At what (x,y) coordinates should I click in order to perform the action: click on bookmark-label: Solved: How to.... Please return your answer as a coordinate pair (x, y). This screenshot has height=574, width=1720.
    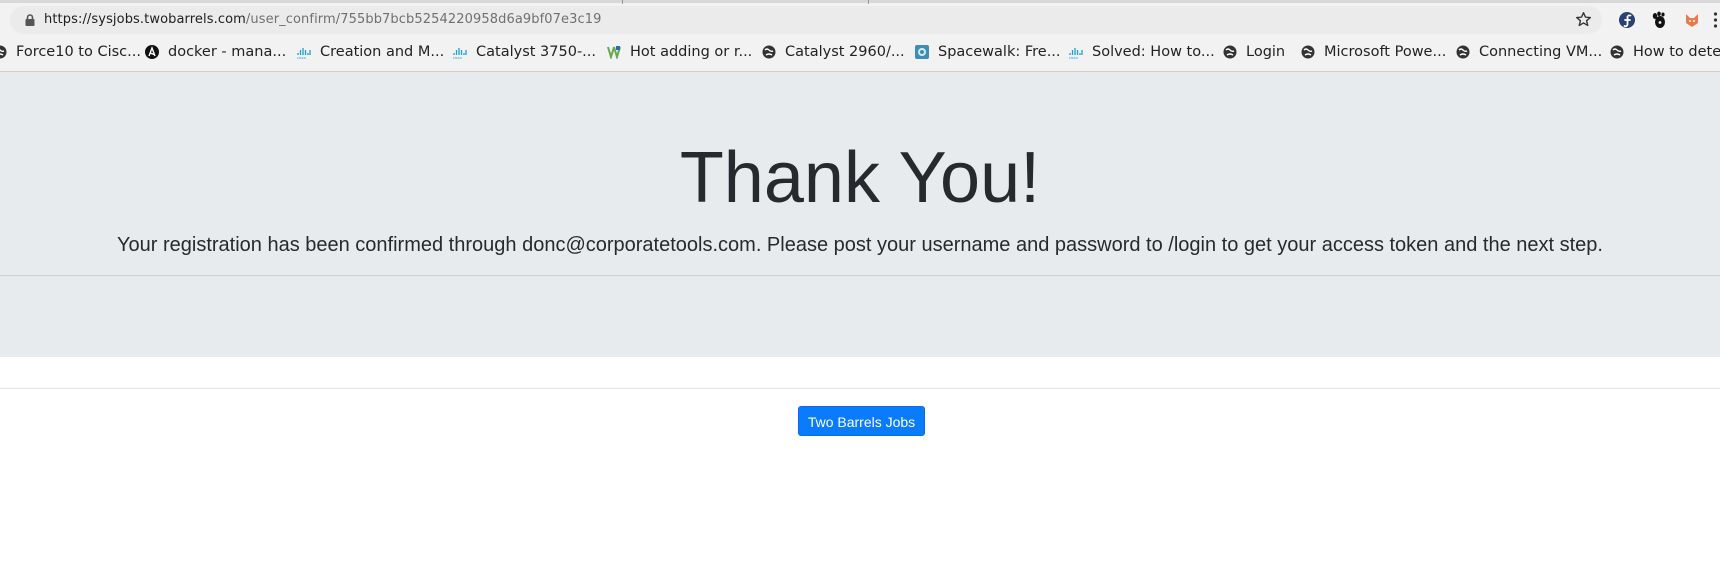
    Looking at the image, I should click on (1153, 52).